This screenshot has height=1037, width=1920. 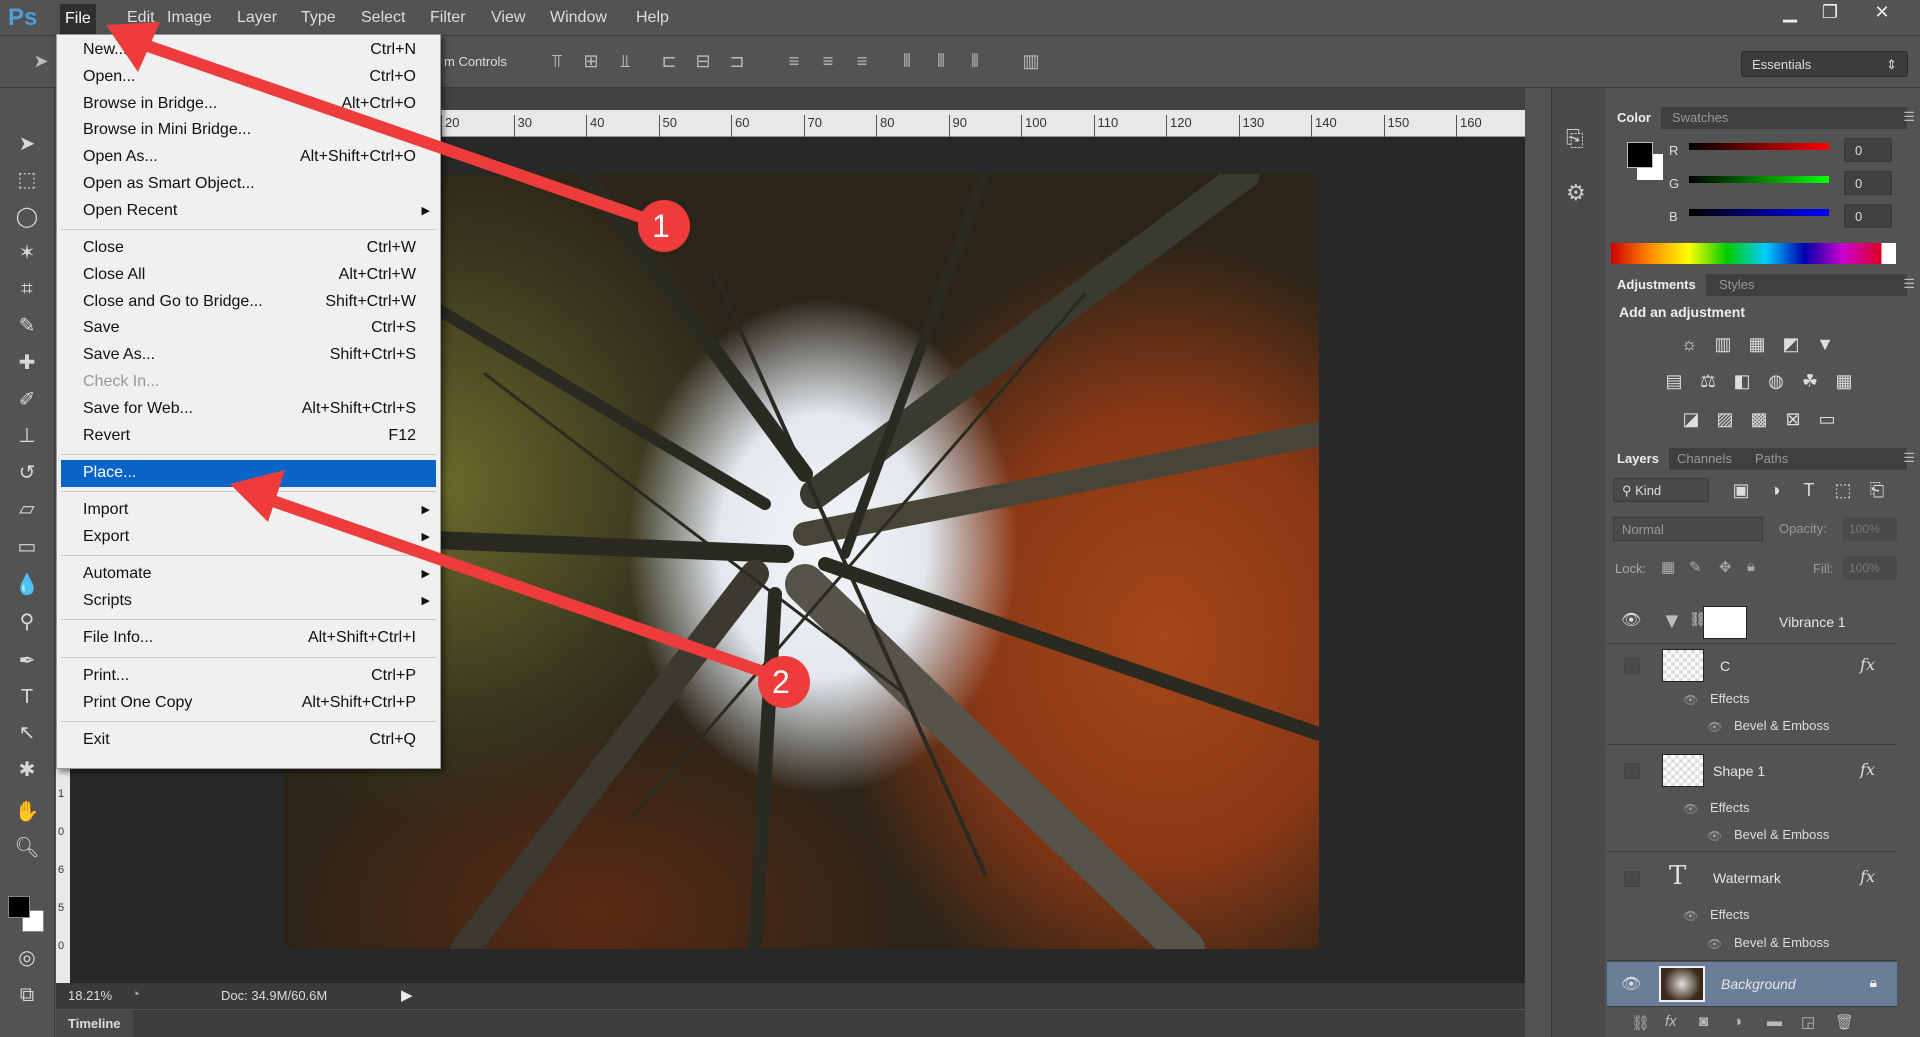 I want to click on history-brush-icon: ↺, so click(x=27, y=473).